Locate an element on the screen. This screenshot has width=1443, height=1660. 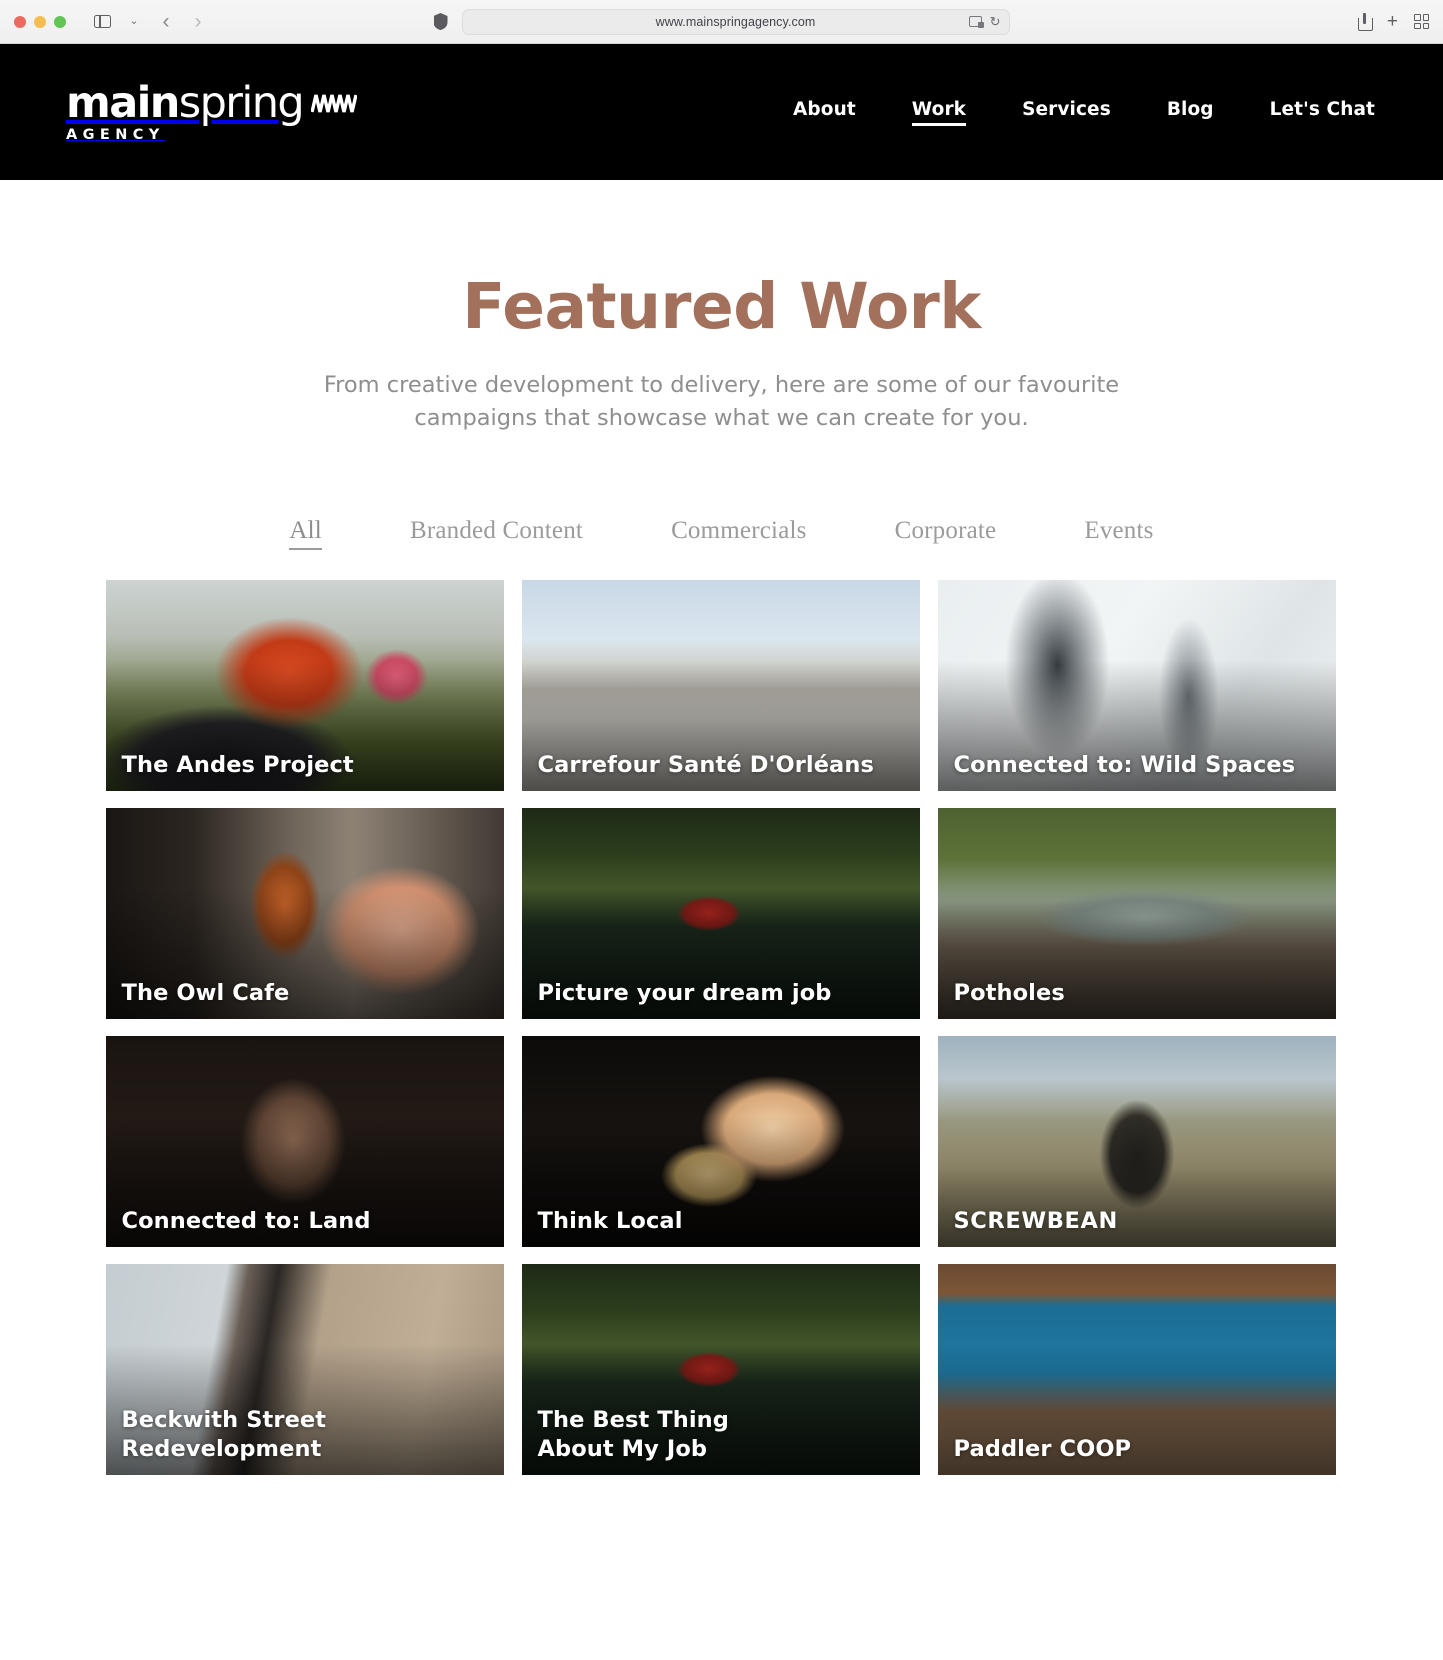
work-card-title: Paddler COOP is located at coordinates (1042, 1448).